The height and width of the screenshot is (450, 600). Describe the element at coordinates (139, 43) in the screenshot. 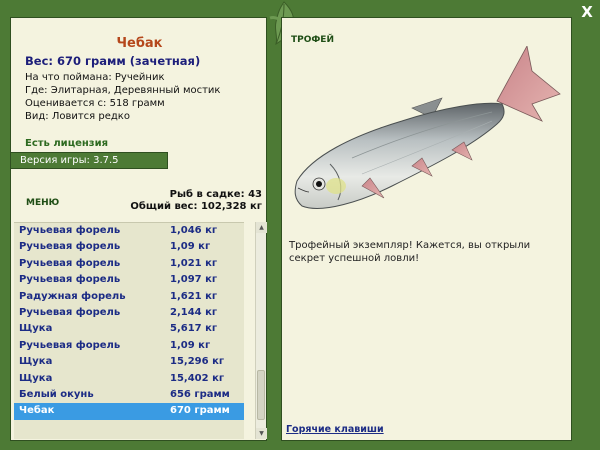

I see `fish-name: Чебак` at that location.